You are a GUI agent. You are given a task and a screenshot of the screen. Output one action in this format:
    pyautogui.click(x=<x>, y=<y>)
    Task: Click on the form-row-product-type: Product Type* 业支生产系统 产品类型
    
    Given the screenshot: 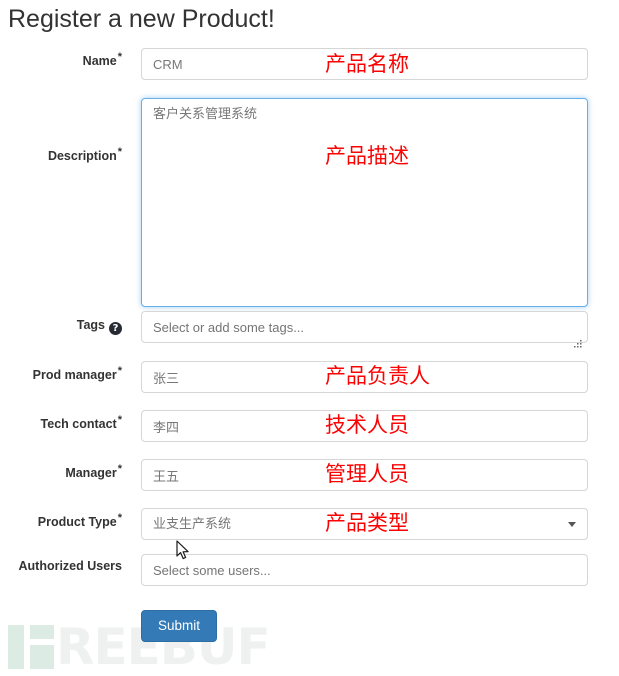 What is the action you would take?
    pyautogui.click(x=309, y=525)
    